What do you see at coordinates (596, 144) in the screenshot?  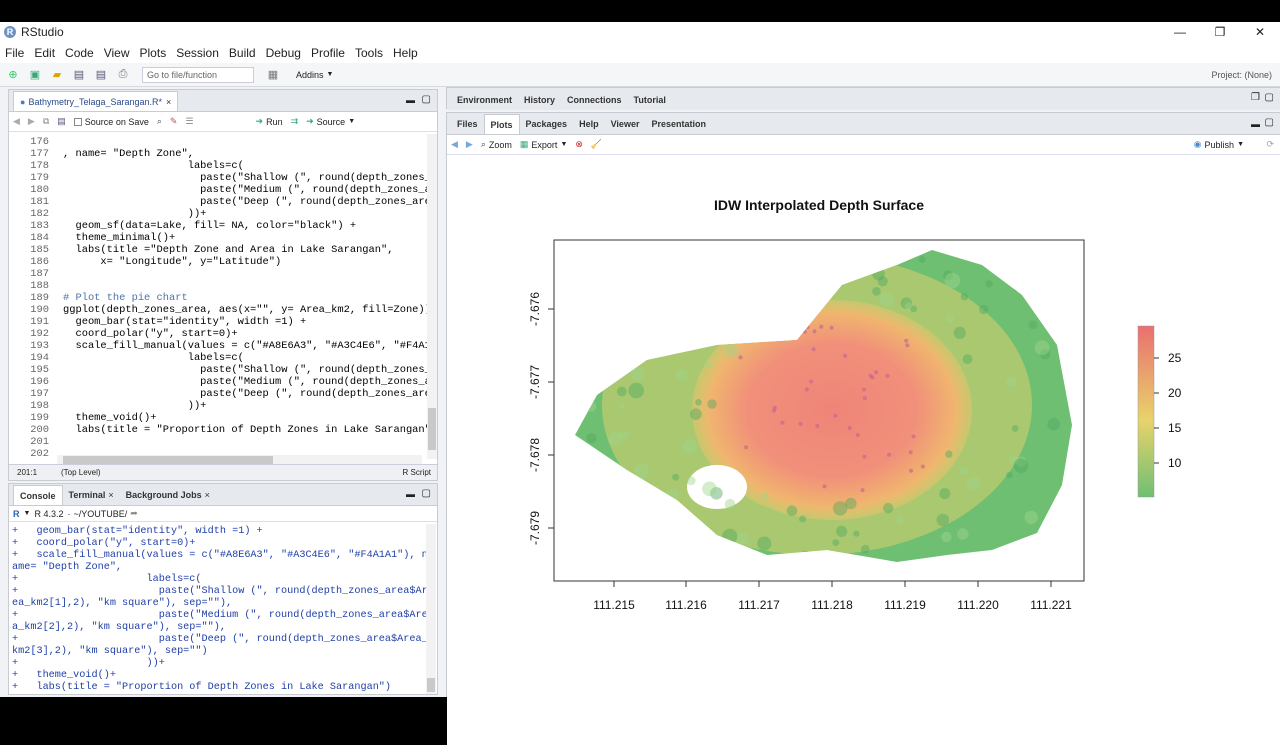 I see `broom-icon: 🧹` at bounding box center [596, 144].